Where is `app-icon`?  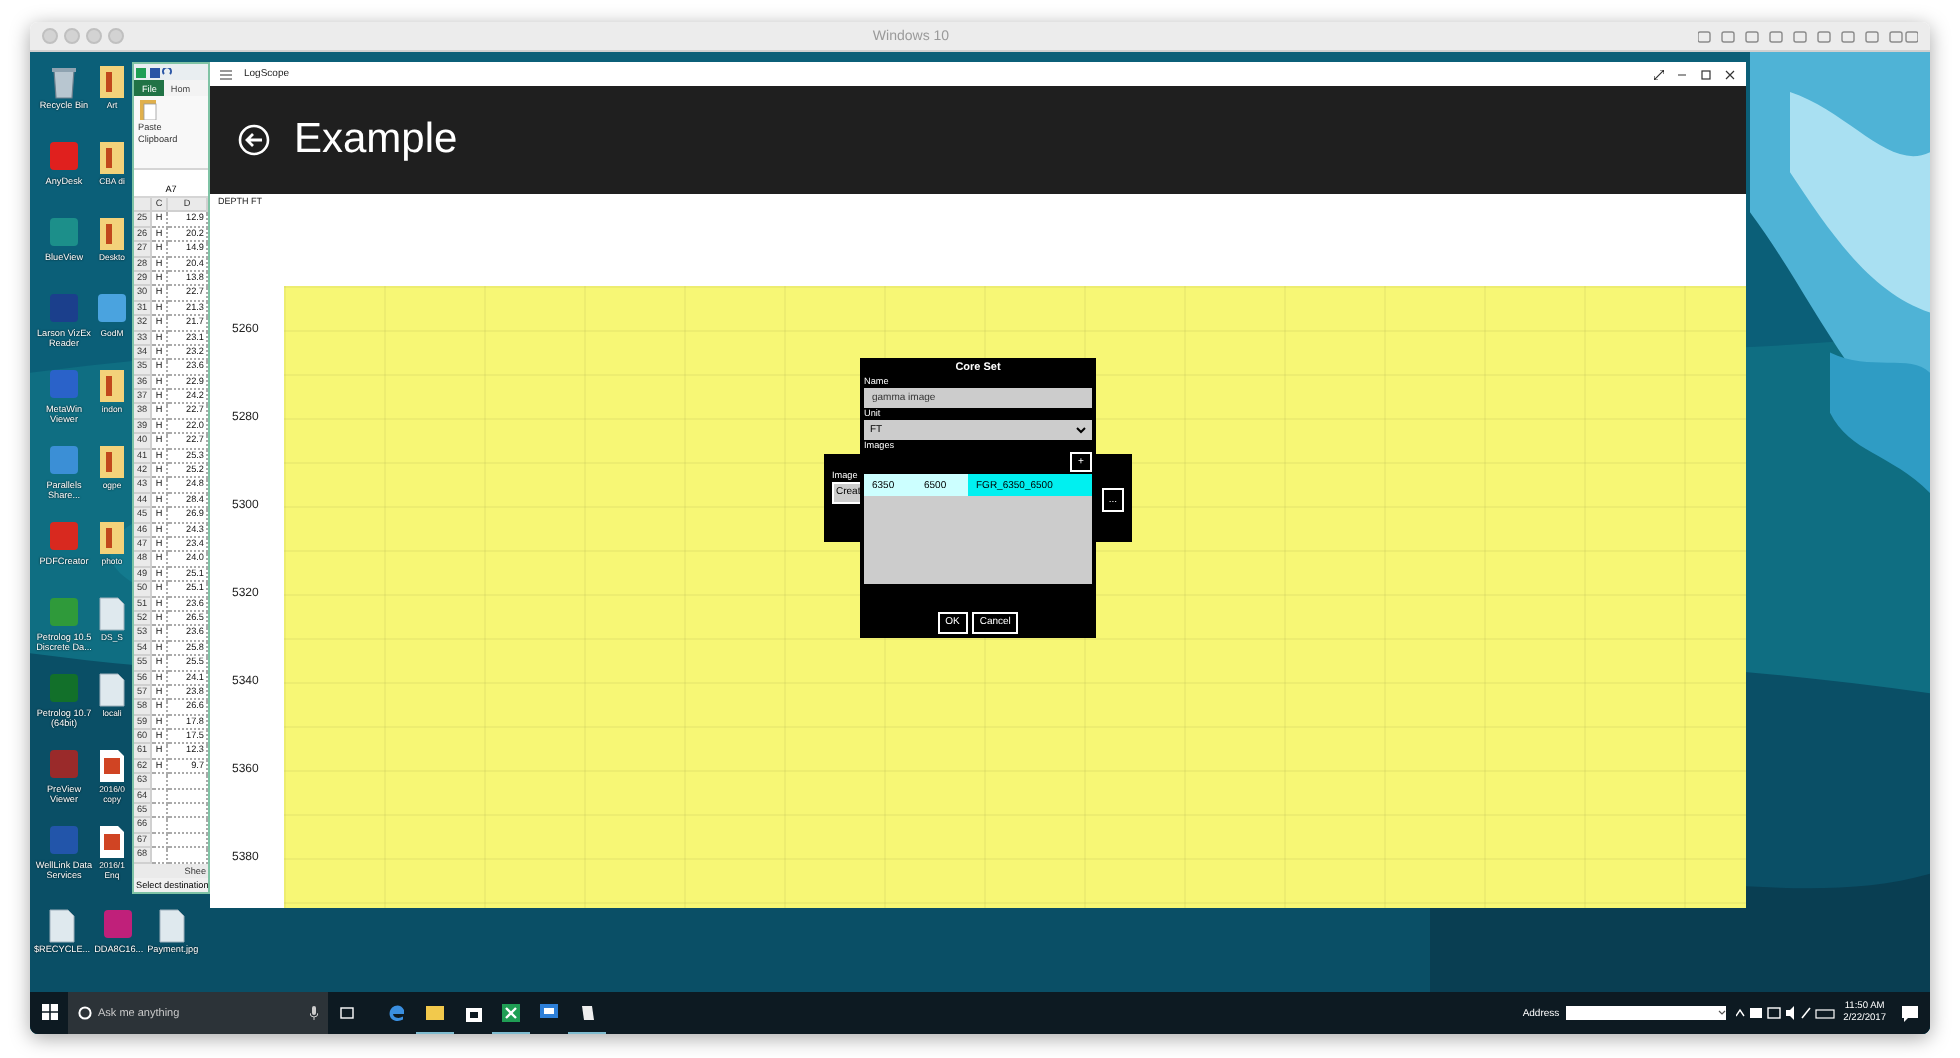 app-icon is located at coordinates (112, 310).